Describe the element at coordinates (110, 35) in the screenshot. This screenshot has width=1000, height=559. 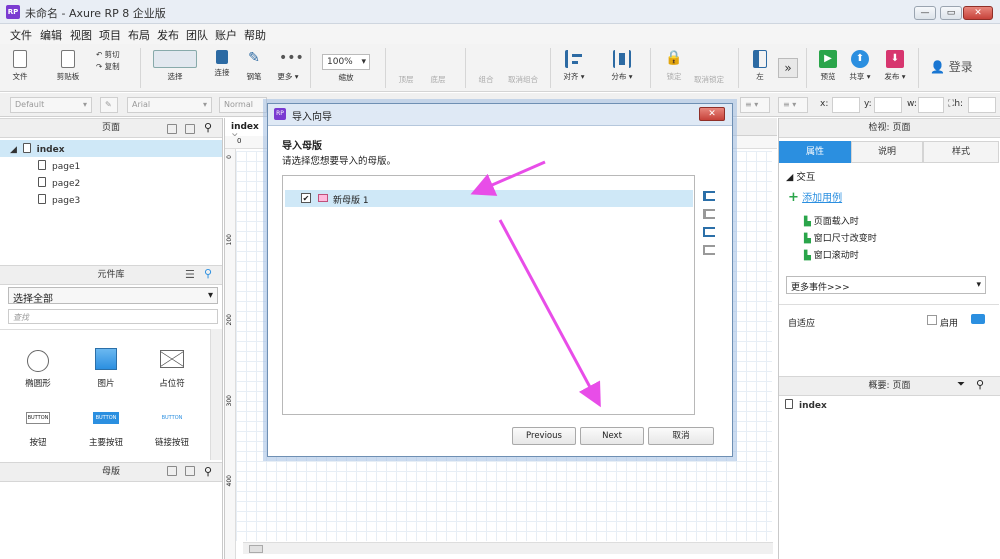
I see `menu-project: 项目` at that location.